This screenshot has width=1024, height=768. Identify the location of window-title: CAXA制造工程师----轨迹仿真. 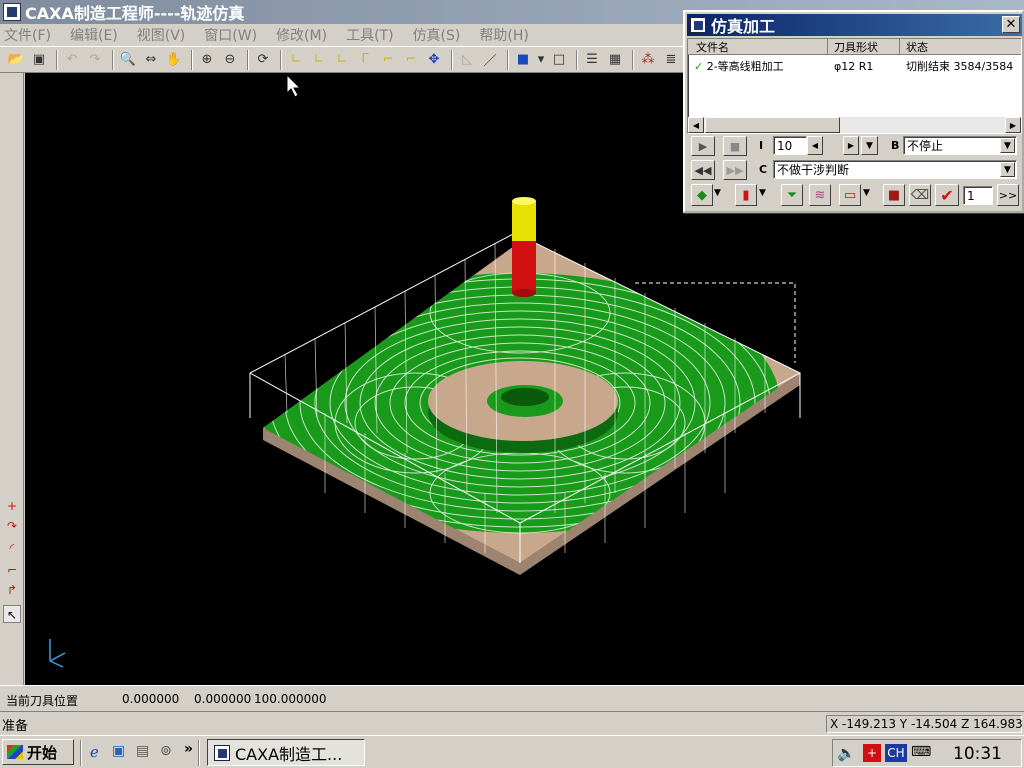
(135, 13).